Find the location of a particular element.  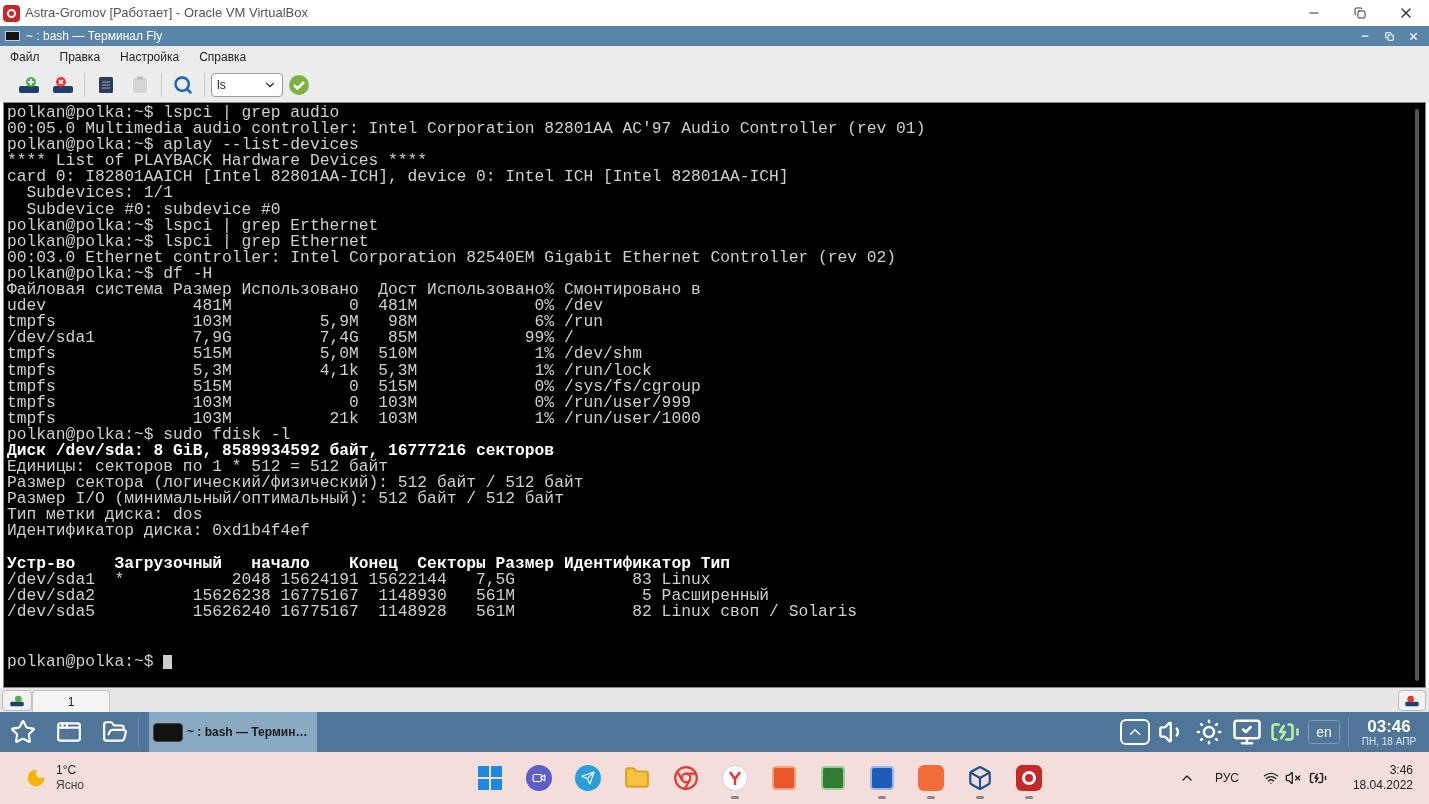

terminal-line: Идентификатор диска: 0xd1b4f4ef is located at coordinates (158, 531).